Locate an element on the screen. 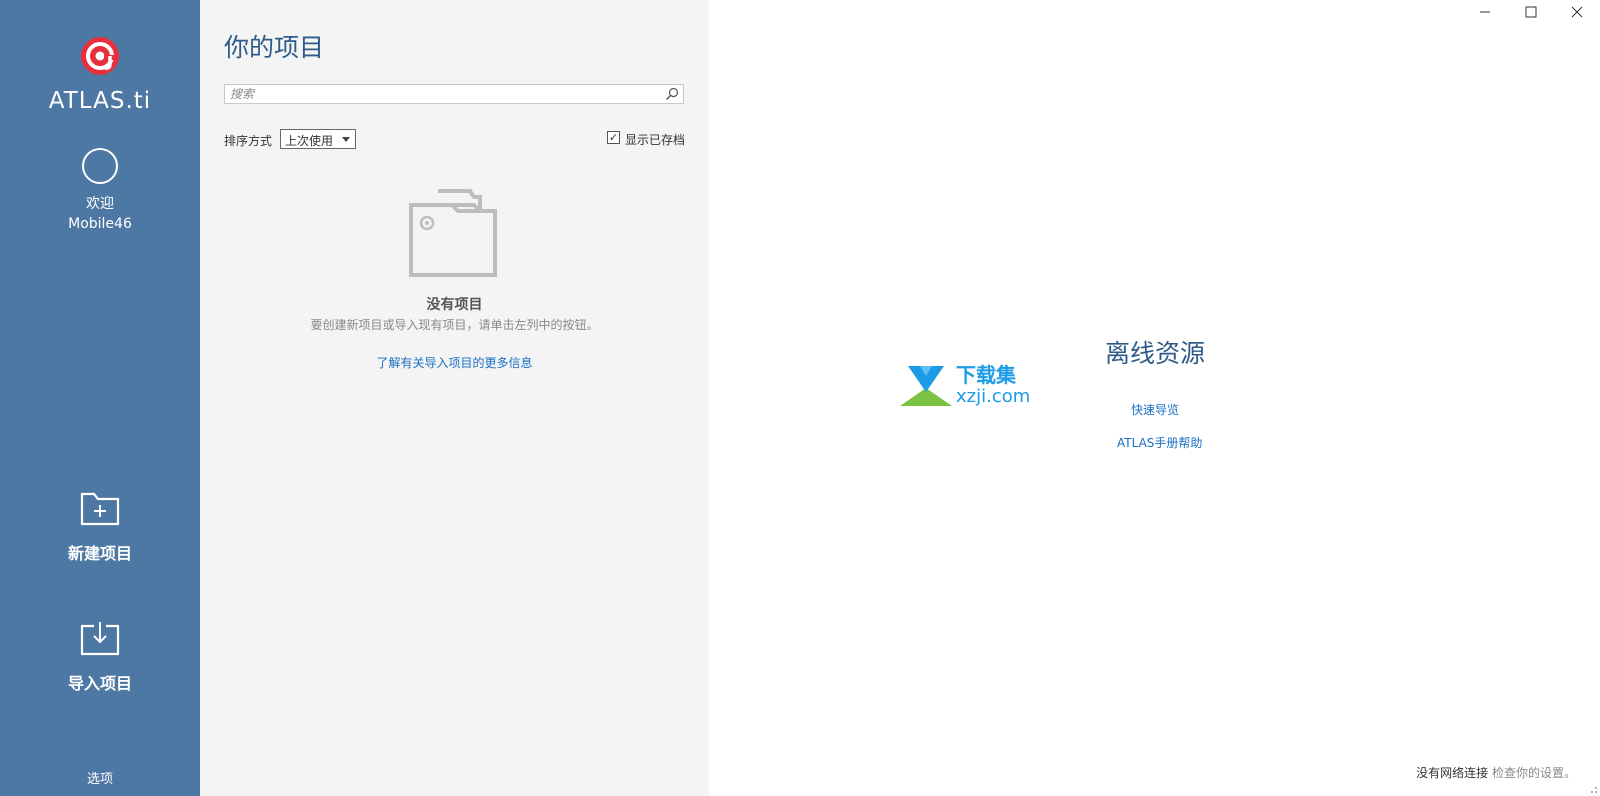 The width and height of the screenshot is (1600, 796). empty-title: 没有项目 is located at coordinates (454, 305).